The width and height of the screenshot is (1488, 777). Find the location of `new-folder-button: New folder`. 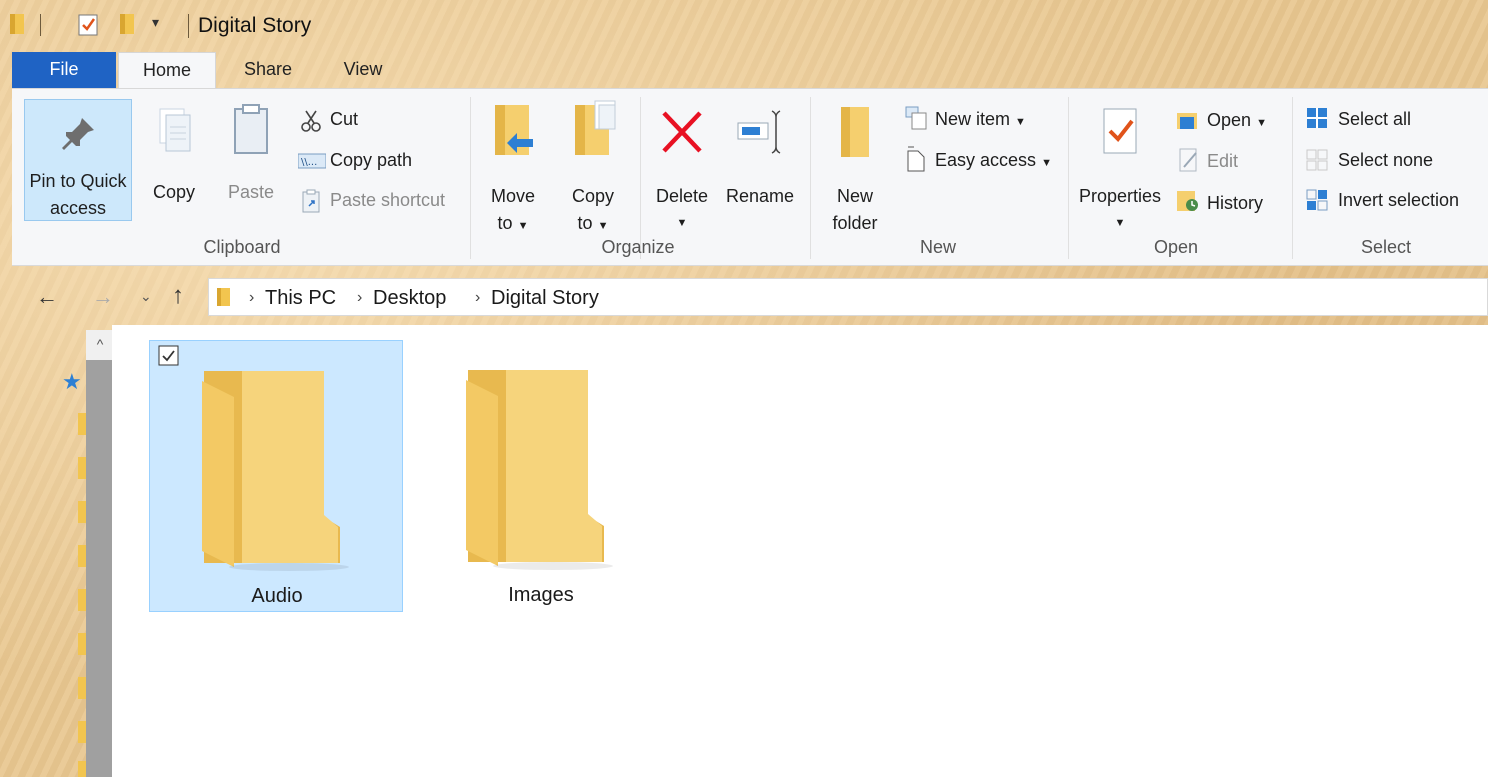

new-folder-button: New folder is located at coordinates (855, 168).